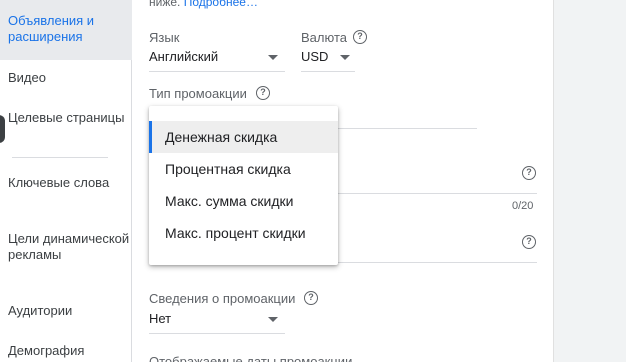 The height and width of the screenshot is (362, 626). Describe the element at coordinates (66, 30) in the screenshot. I see `sidebar-item-ads-extensions: Объявления и расширения` at that location.